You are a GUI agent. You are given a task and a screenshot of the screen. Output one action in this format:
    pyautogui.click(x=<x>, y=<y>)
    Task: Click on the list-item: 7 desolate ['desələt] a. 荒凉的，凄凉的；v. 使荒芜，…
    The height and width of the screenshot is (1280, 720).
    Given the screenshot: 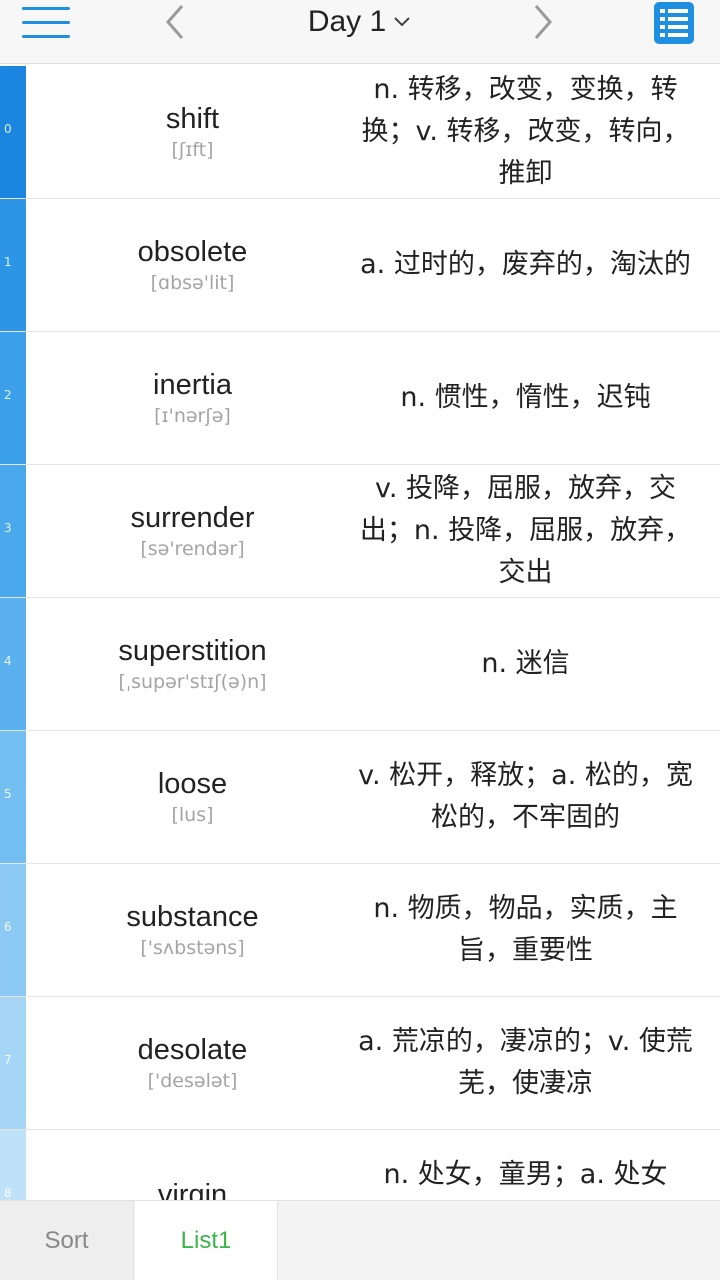 What is the action you would take?
    pyautogui.click(x=360, y=1063)
    